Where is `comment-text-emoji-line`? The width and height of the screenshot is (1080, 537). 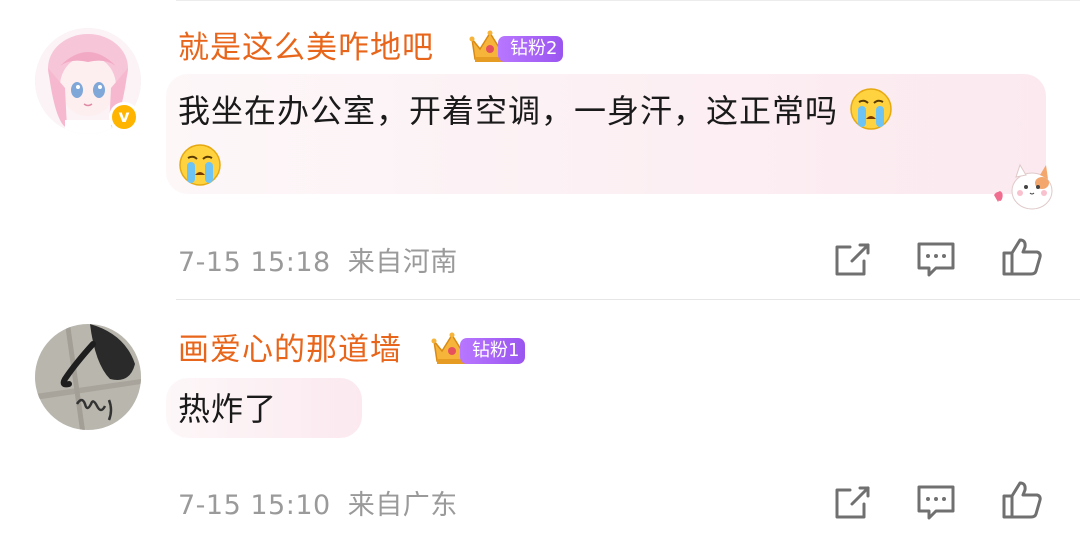
comment-text-emoji-line is located at coordinates (200, 167).